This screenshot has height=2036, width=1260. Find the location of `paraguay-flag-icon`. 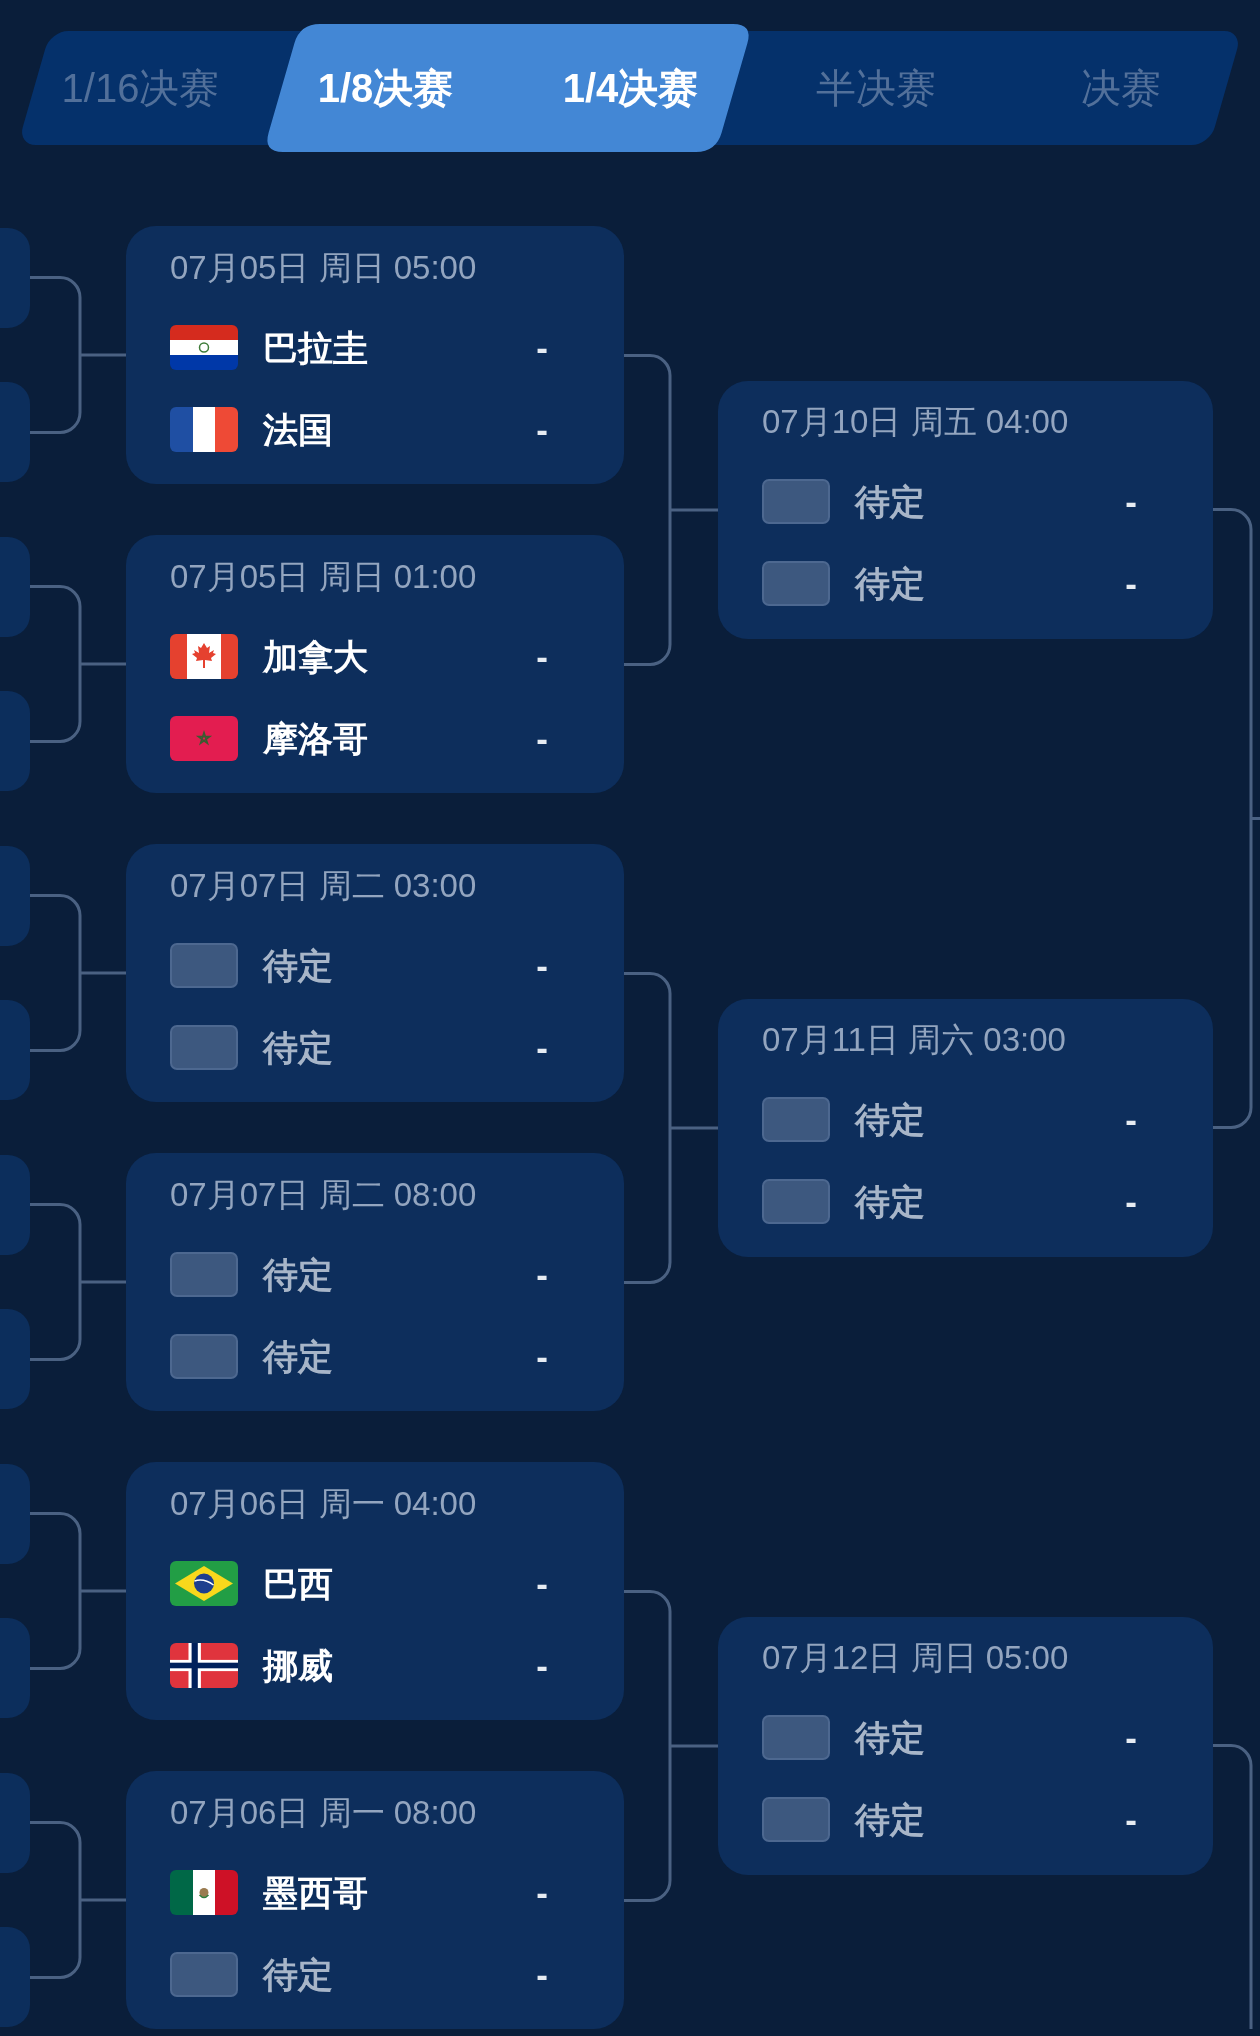

paraguay-flag-icon is located at coordinates (204, 347).